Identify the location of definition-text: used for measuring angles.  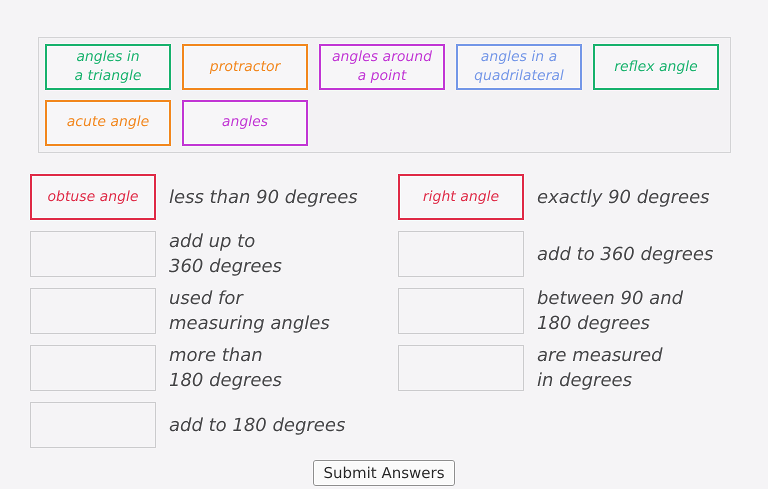
(249, 311).